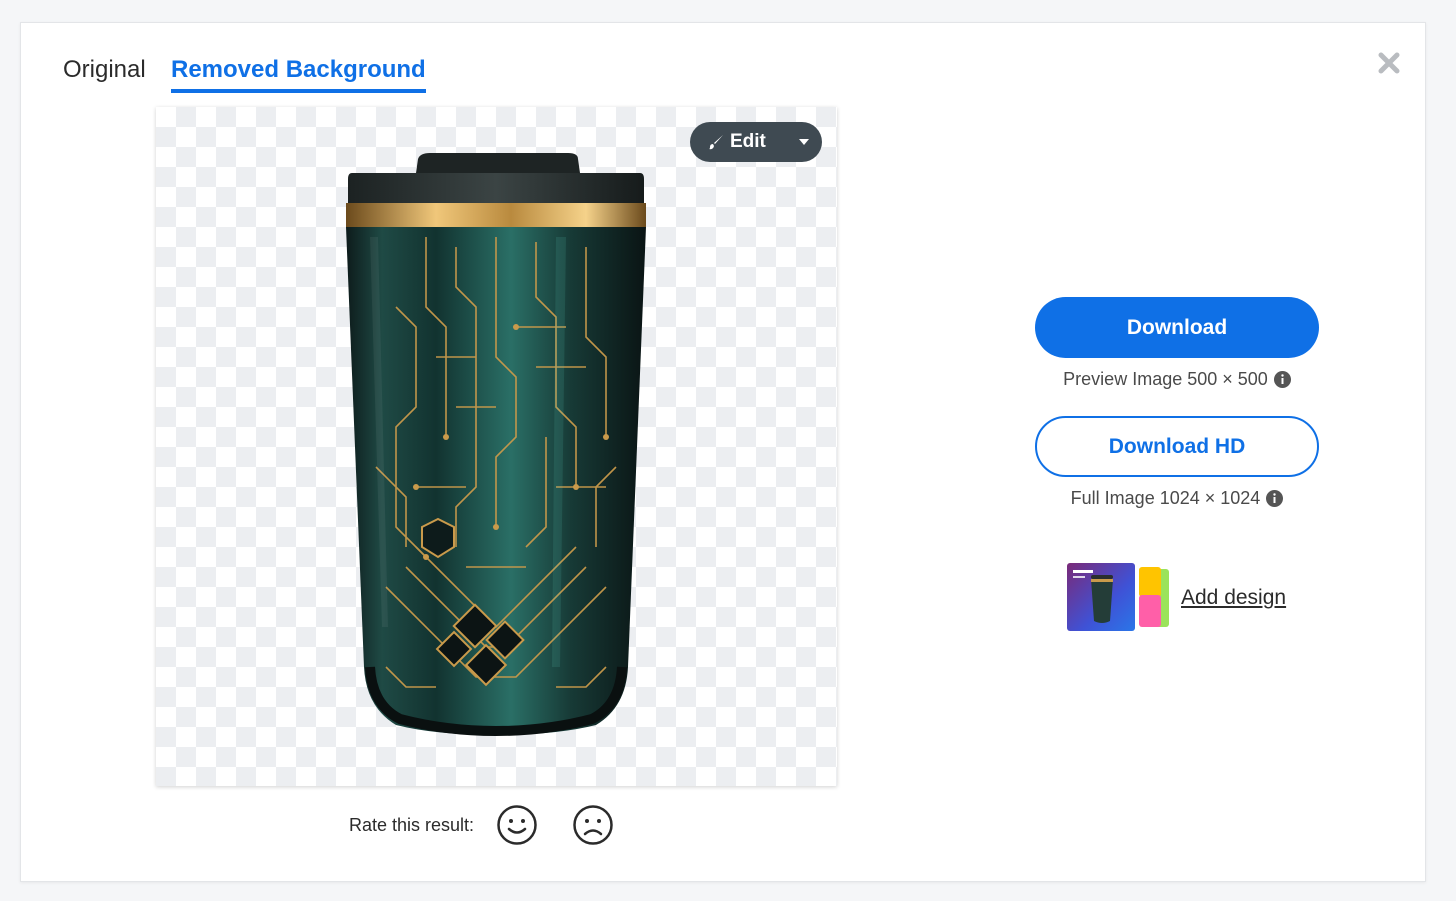 The height and width of the screenshot is (901, 1456). What do you see at coordinates (298, 74) in the screenshot?
I see `tab-removed-background: Removed Background` at bounding box center [298, 74].